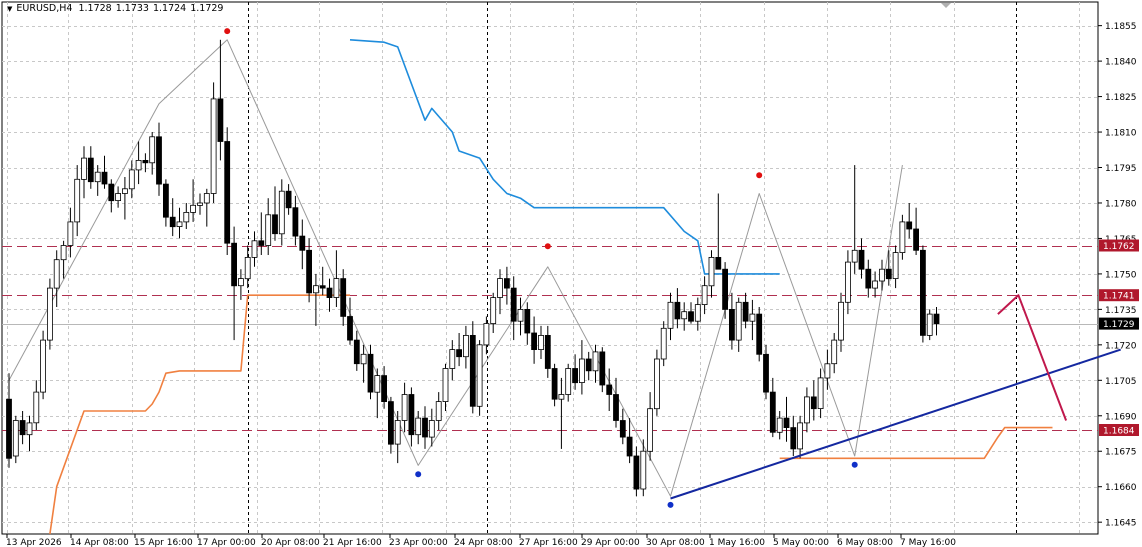  Describe the element at coordinates (1121, 275) in the screenshot. I see `price-tick-label: 1.1750` at that location.